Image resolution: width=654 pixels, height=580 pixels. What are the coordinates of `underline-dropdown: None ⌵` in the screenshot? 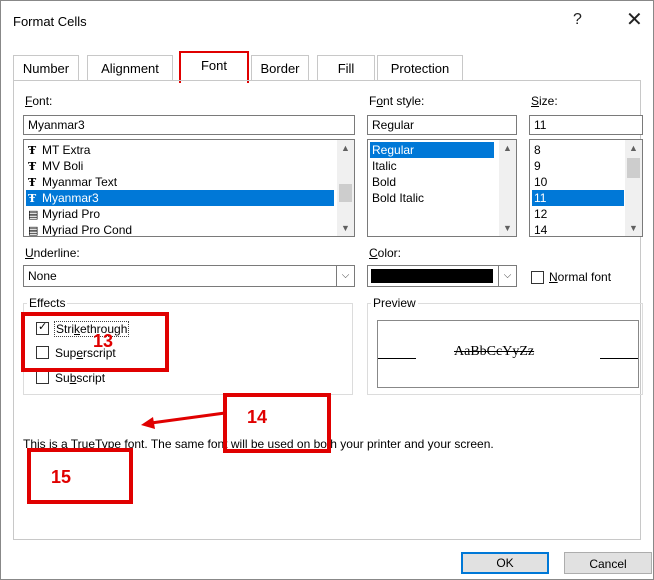 It's located at (189, 276).